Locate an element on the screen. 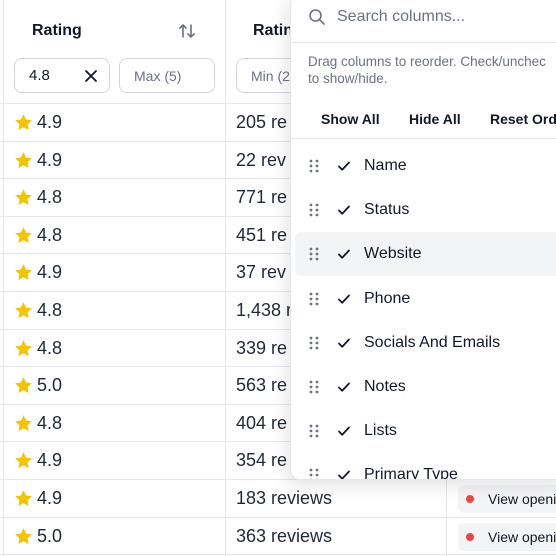 The image size is (556, 556). column-item-socials-and-emails: Socials And Emails is located at coordinates (425, 343).